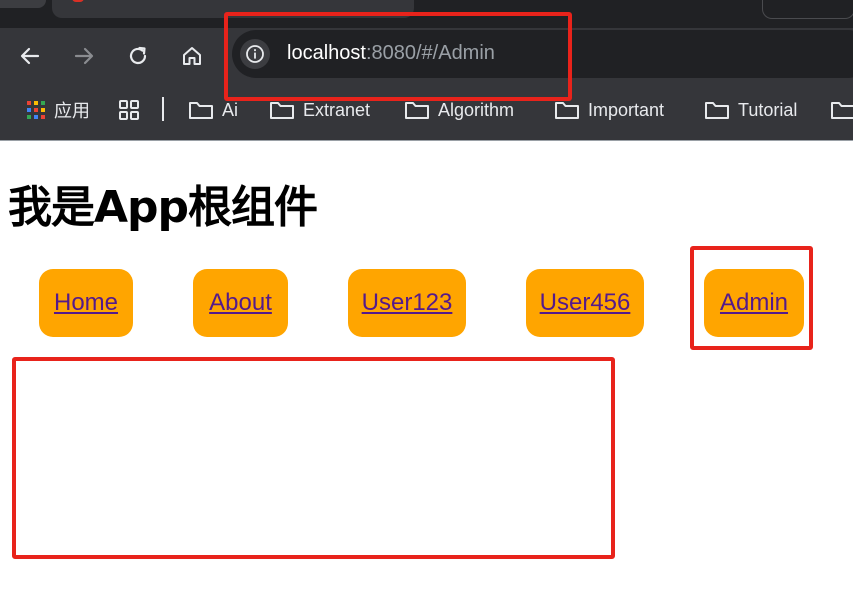  Describe the element at coordinates (751, 298) in the screenshot. I see `admin-highlight-box` at that location.